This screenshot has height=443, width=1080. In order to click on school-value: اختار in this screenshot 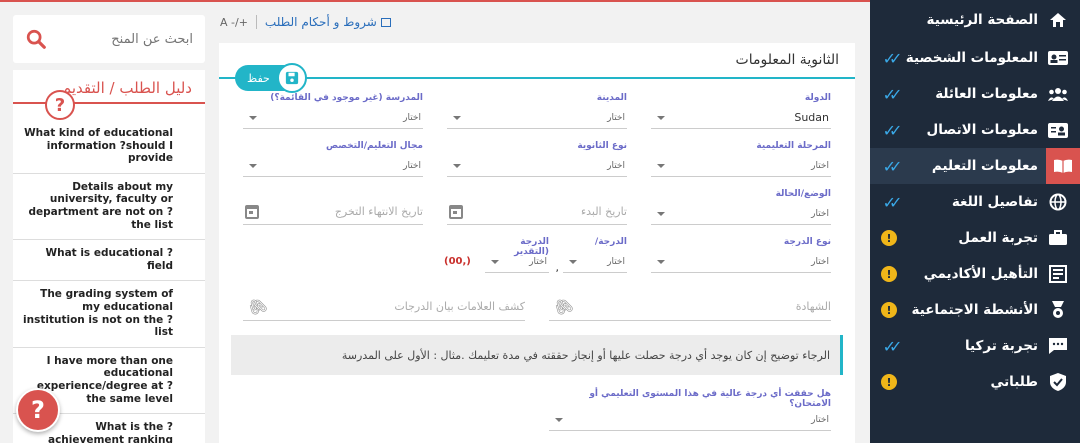, I will do `click(412, 117)`.